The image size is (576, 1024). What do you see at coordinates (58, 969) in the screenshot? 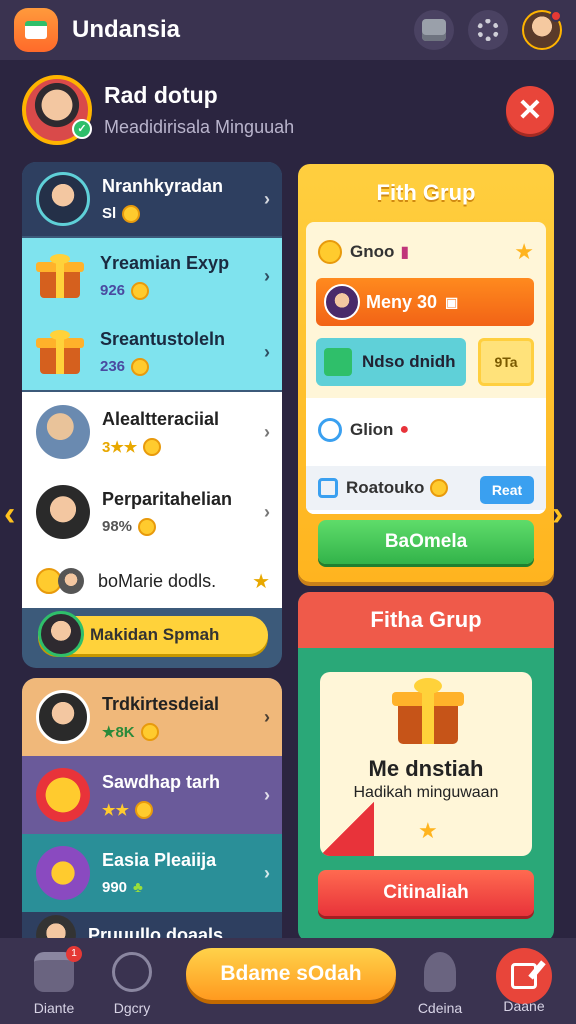
I see `home-icon: 1` at bounding box center [58, 969].